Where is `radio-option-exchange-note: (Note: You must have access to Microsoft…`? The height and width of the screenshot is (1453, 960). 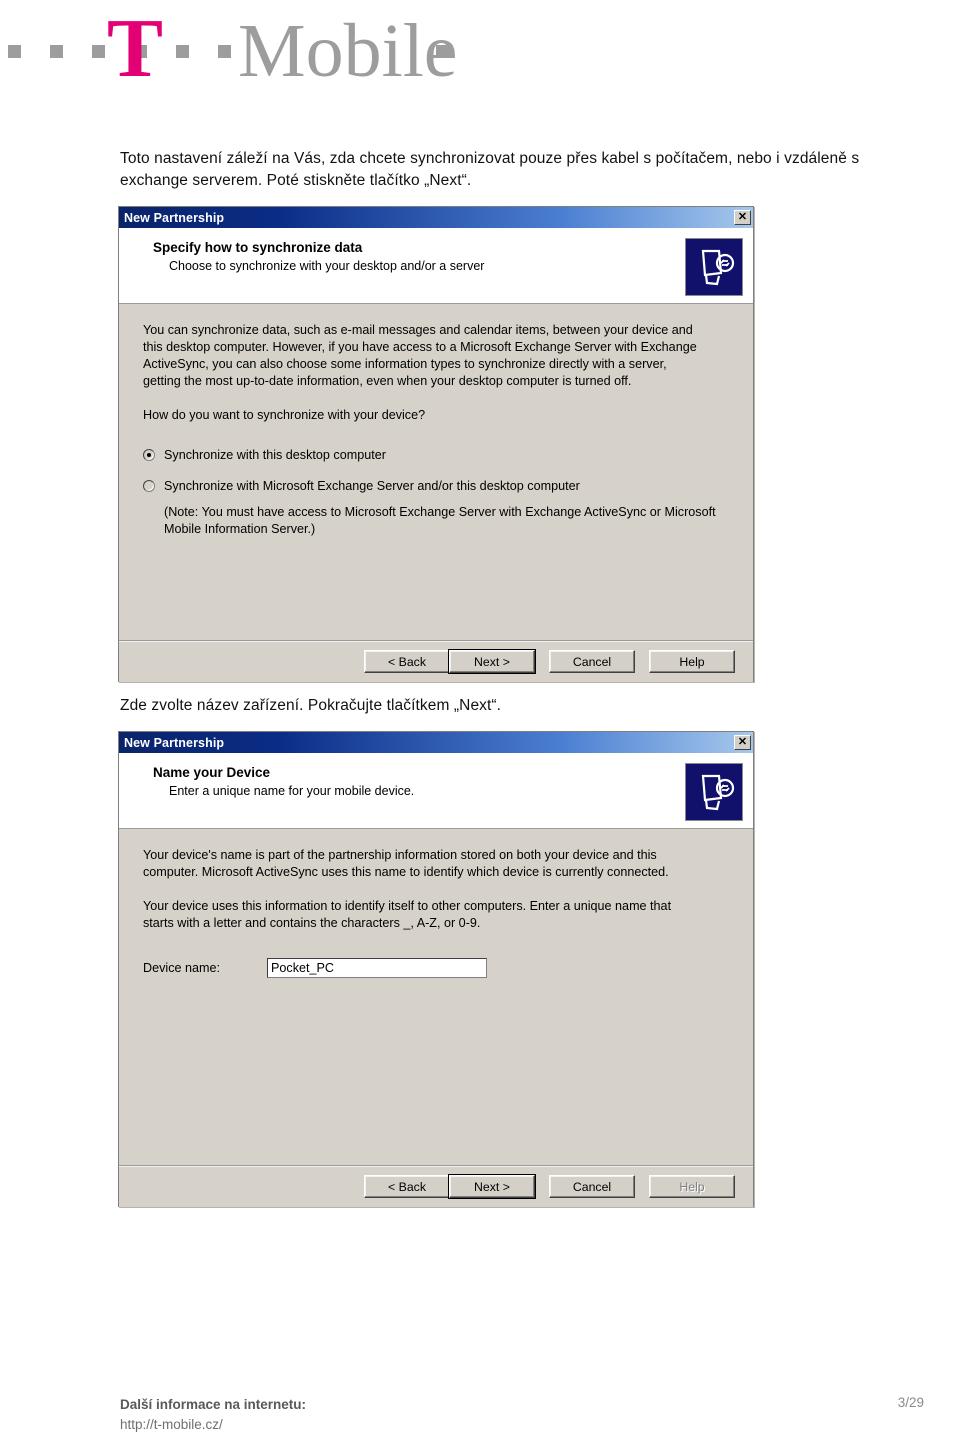 radio-option-exchange-note: (Note: You must have access to Microsoft… is located at coordinates (440, 520).